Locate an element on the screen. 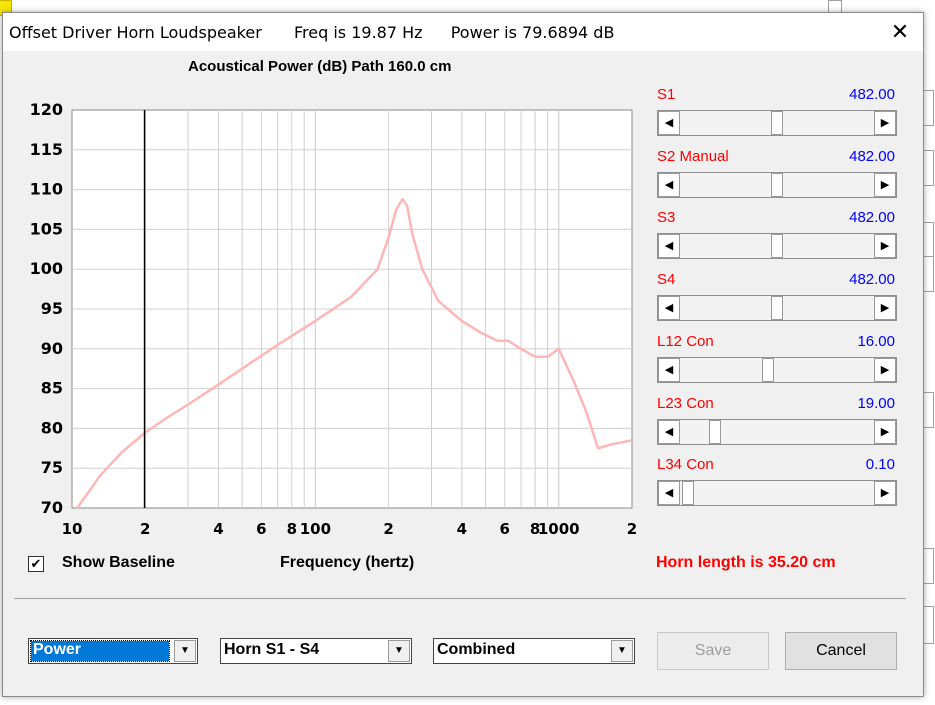  slider-label: S4 is located at coordinates (666, 280).